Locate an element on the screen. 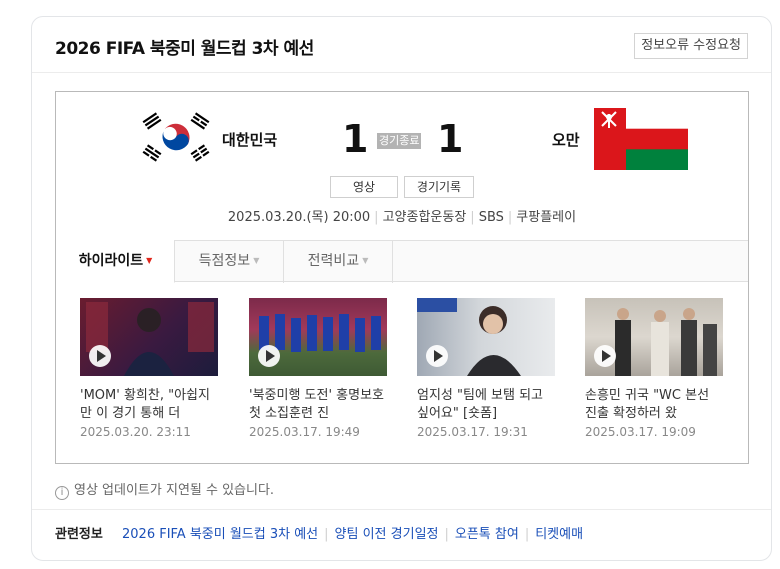 The image size is (780, 569). video-title: '북중미행 도전' 홍명보호 첫 소집훈련 진 is located at coordinates (318, 405).